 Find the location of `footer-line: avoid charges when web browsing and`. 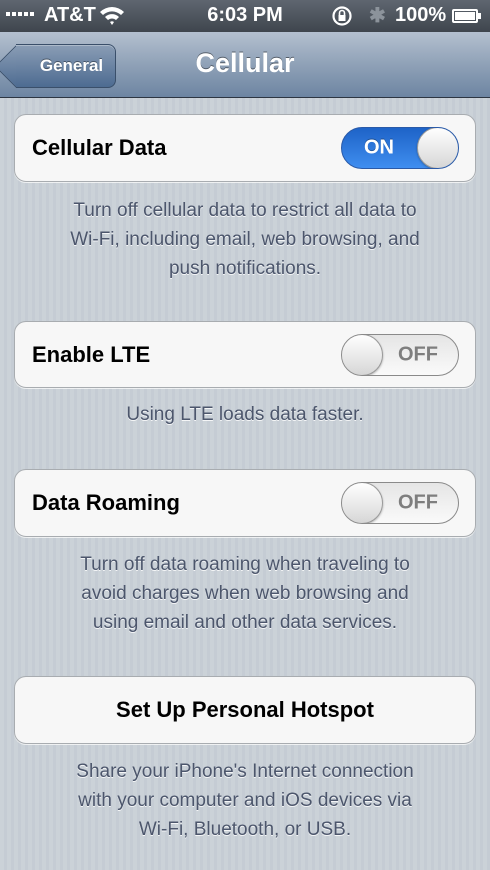

footer-line: avoid charges when web browsing and is located at coordinates (245, 593).